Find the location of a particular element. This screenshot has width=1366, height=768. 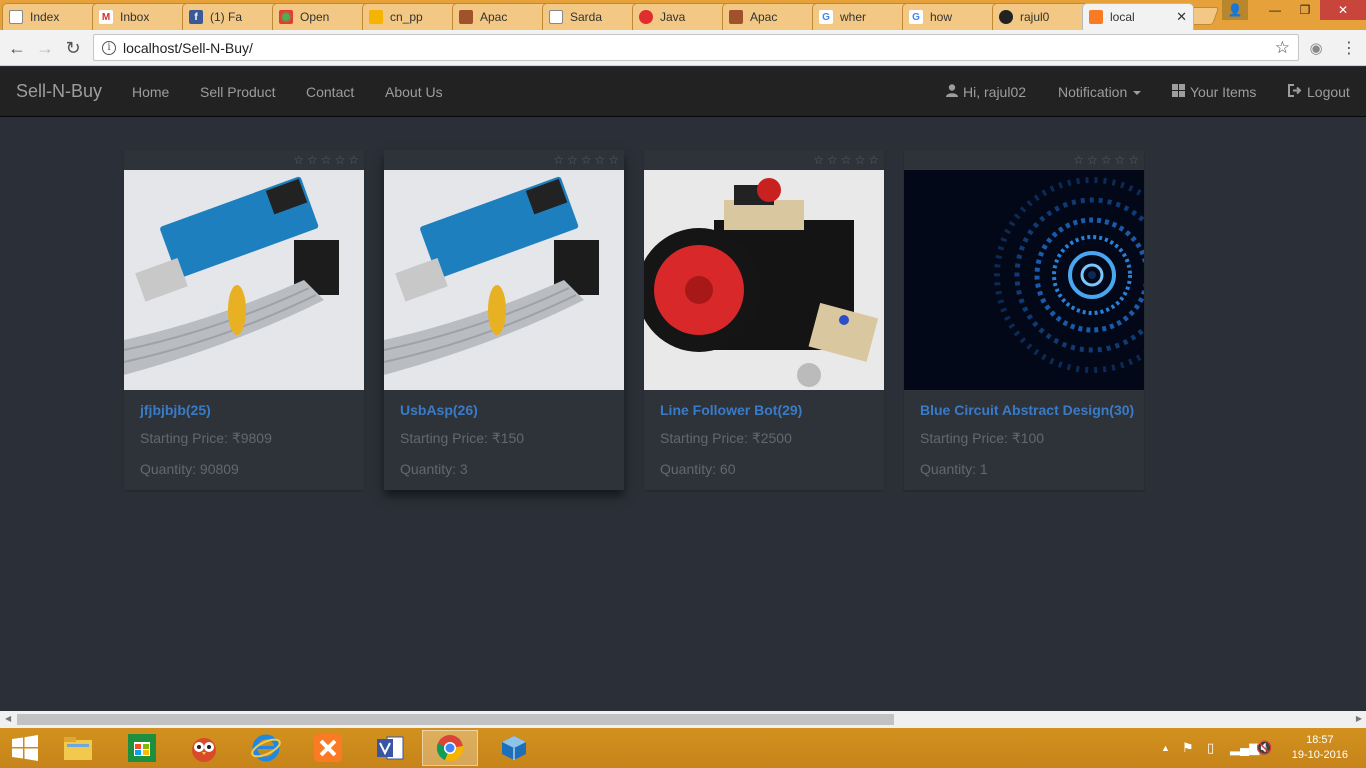

visio-icon is located at coordinates (390, 748).